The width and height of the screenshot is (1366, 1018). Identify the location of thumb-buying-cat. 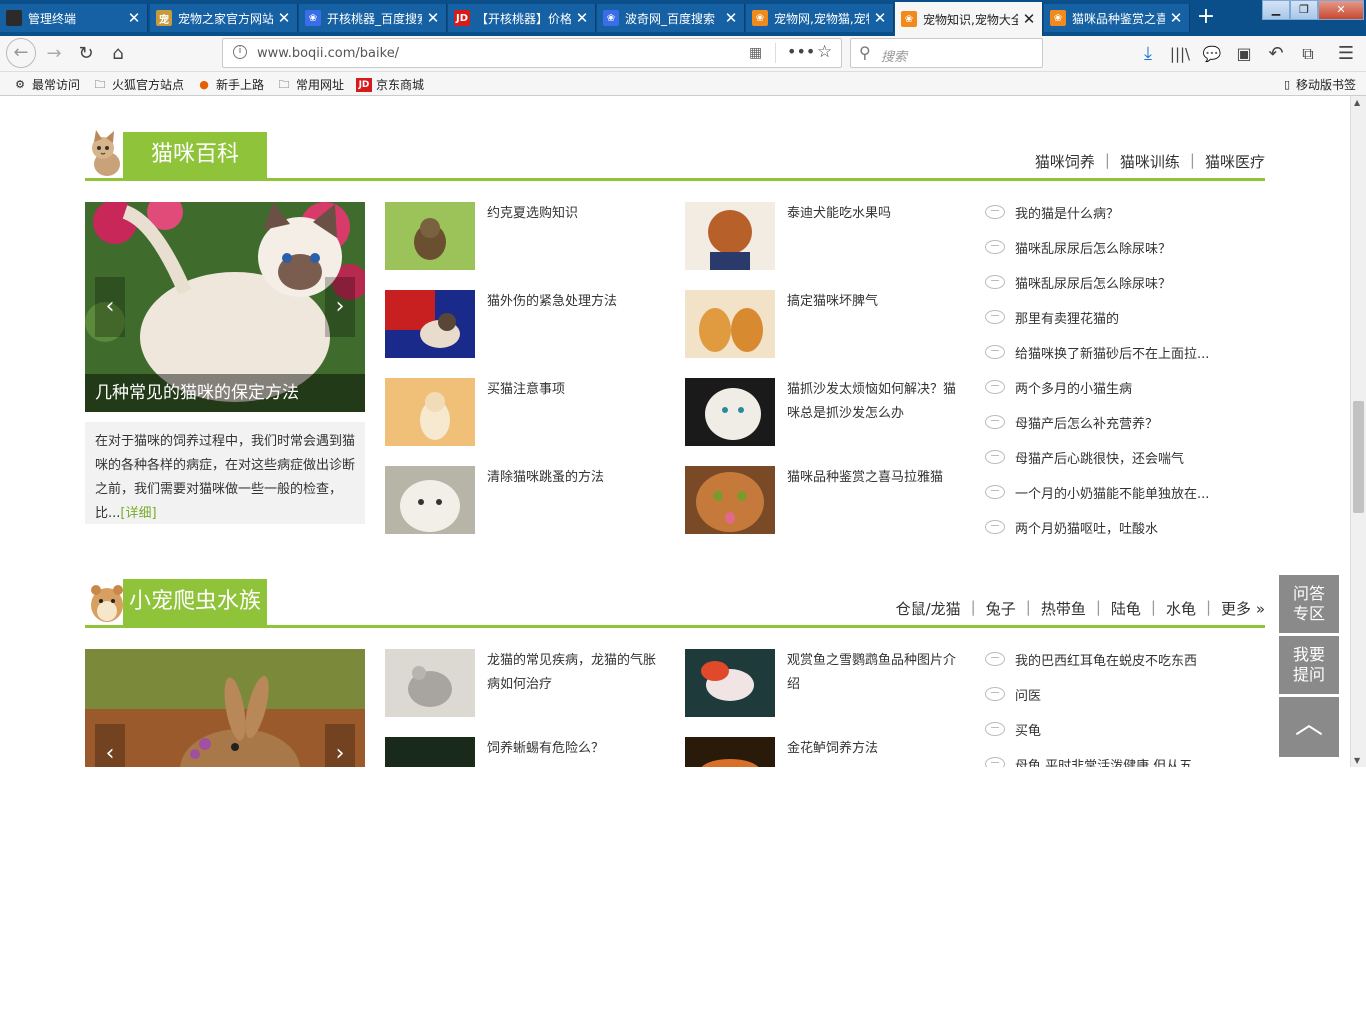
(430, 412).